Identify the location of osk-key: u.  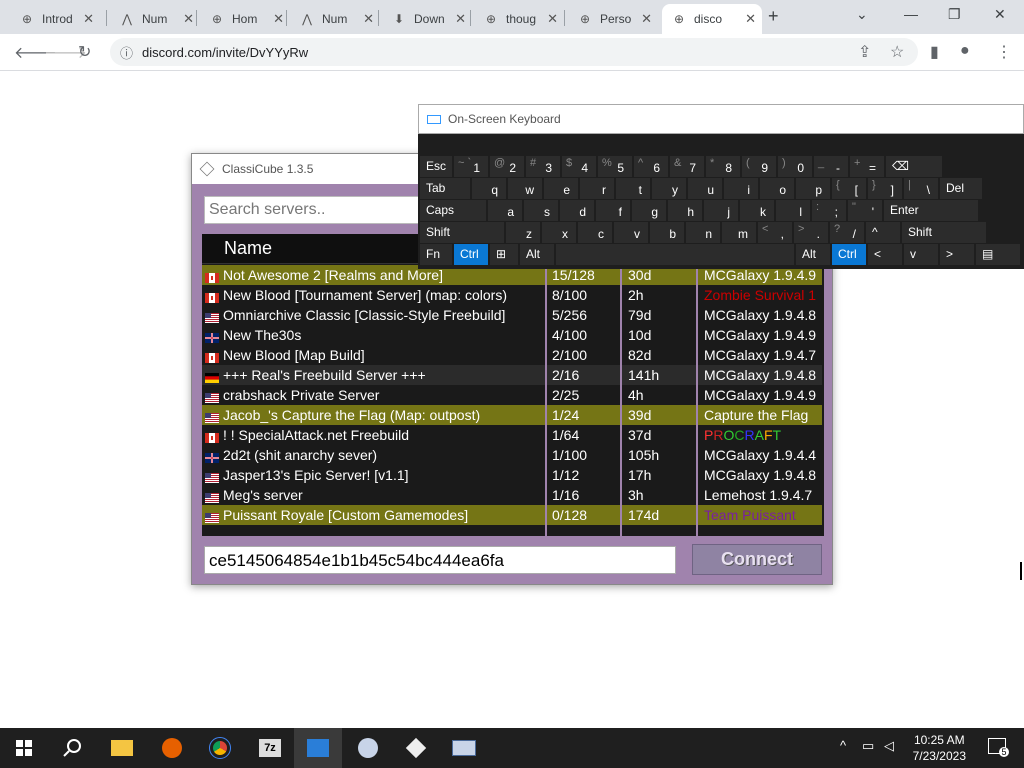
(705, 188).